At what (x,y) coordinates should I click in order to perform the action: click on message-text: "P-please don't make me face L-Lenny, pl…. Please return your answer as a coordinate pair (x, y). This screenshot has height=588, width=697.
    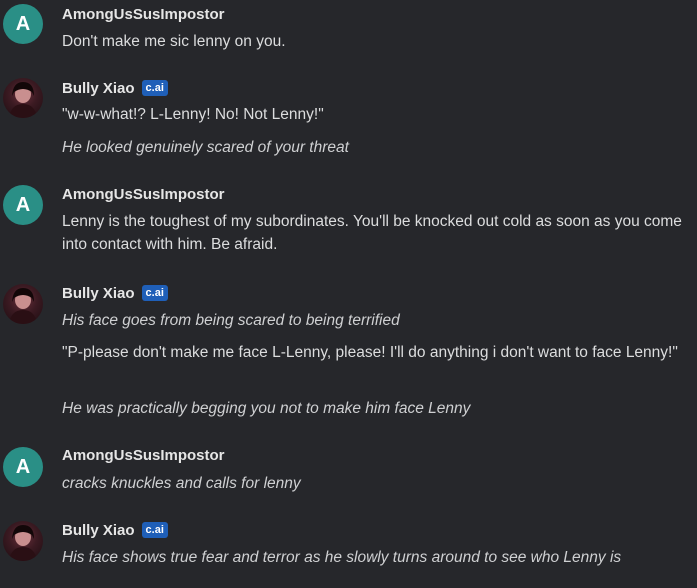
    Looking at the image, I should click on (370, 352).